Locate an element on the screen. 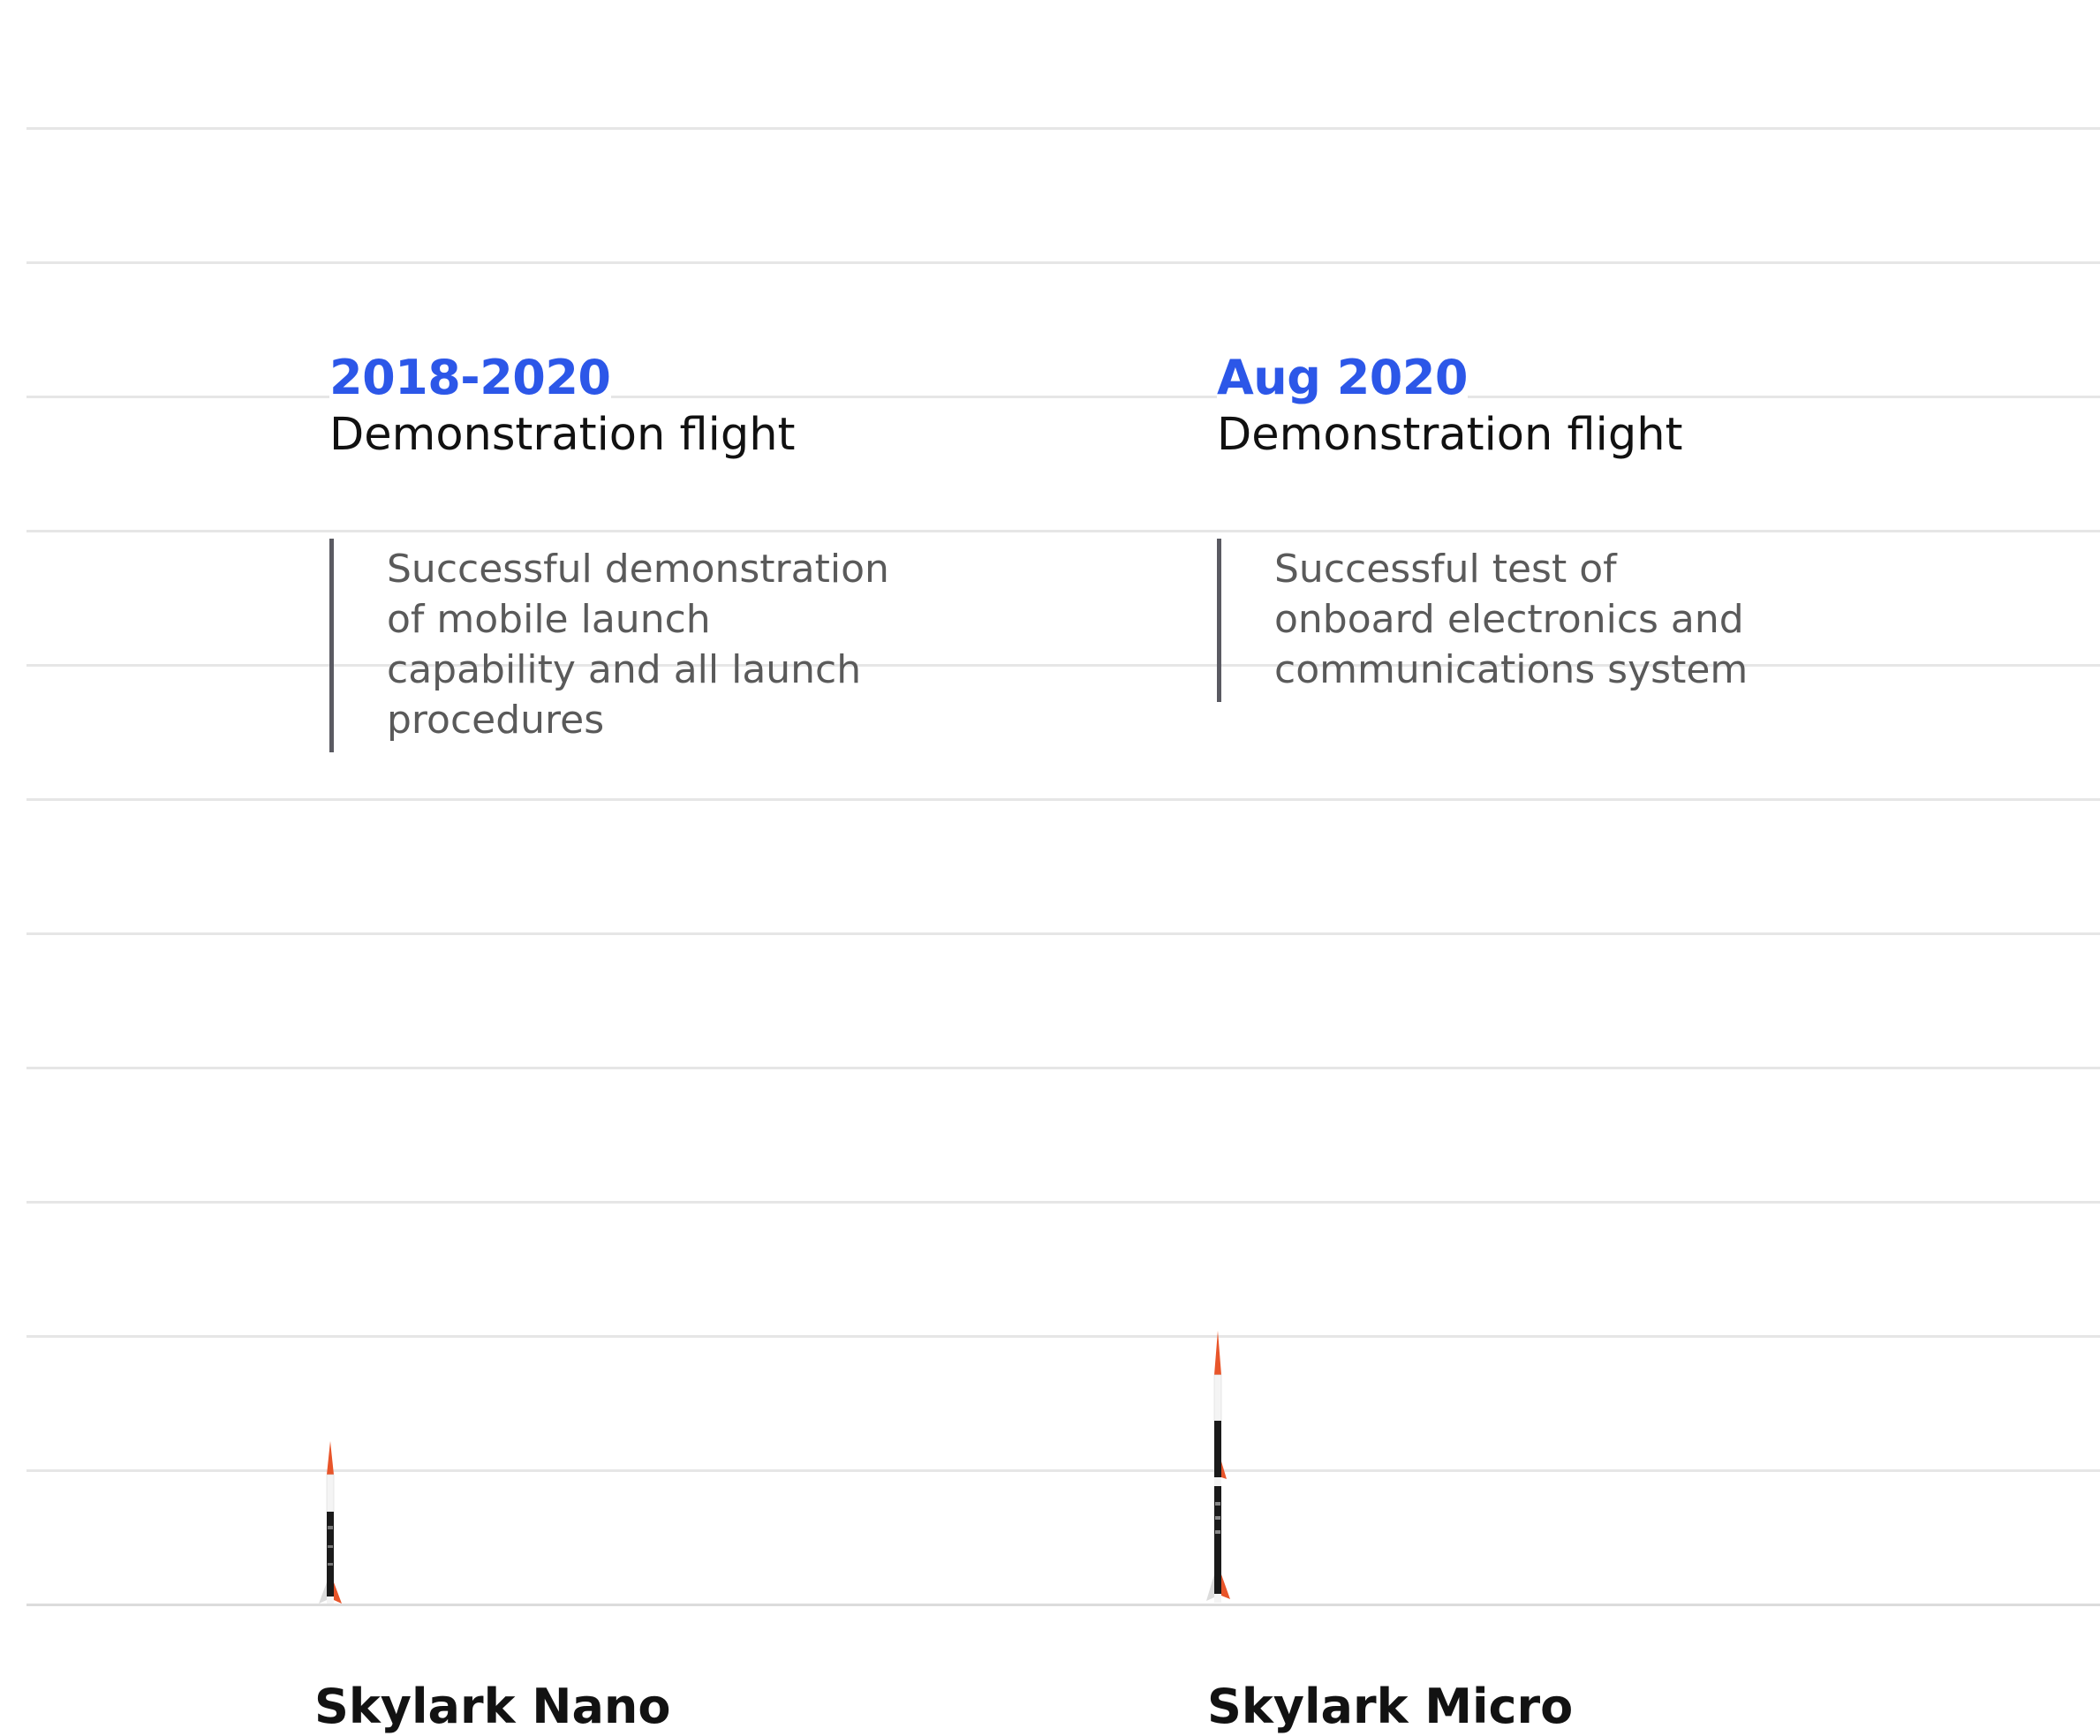 The height and width of the screenshot is (1736, 2100). milestone-date: Aug 2020 is located at coordinates (1343, 378).